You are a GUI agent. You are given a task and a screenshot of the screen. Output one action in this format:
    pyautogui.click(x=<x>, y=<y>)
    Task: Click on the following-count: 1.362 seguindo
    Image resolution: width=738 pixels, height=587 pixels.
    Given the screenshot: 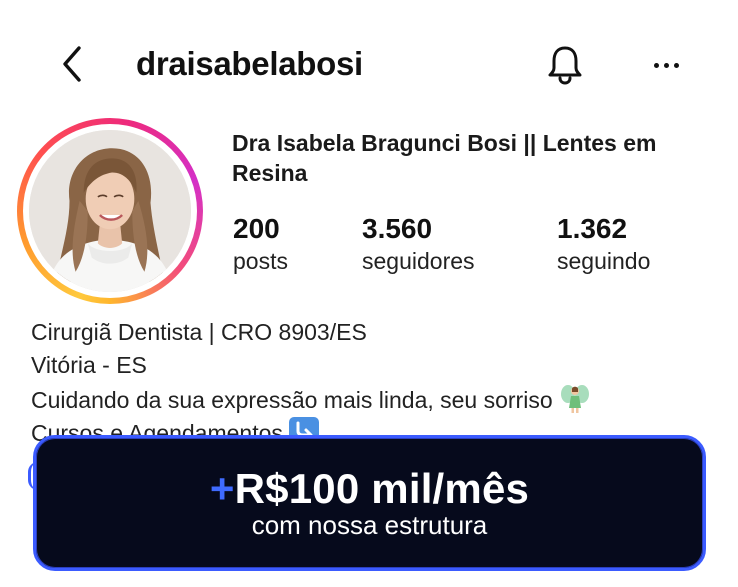 What is the action you would take?
    pyautogui.click(x=603, y=244)
    